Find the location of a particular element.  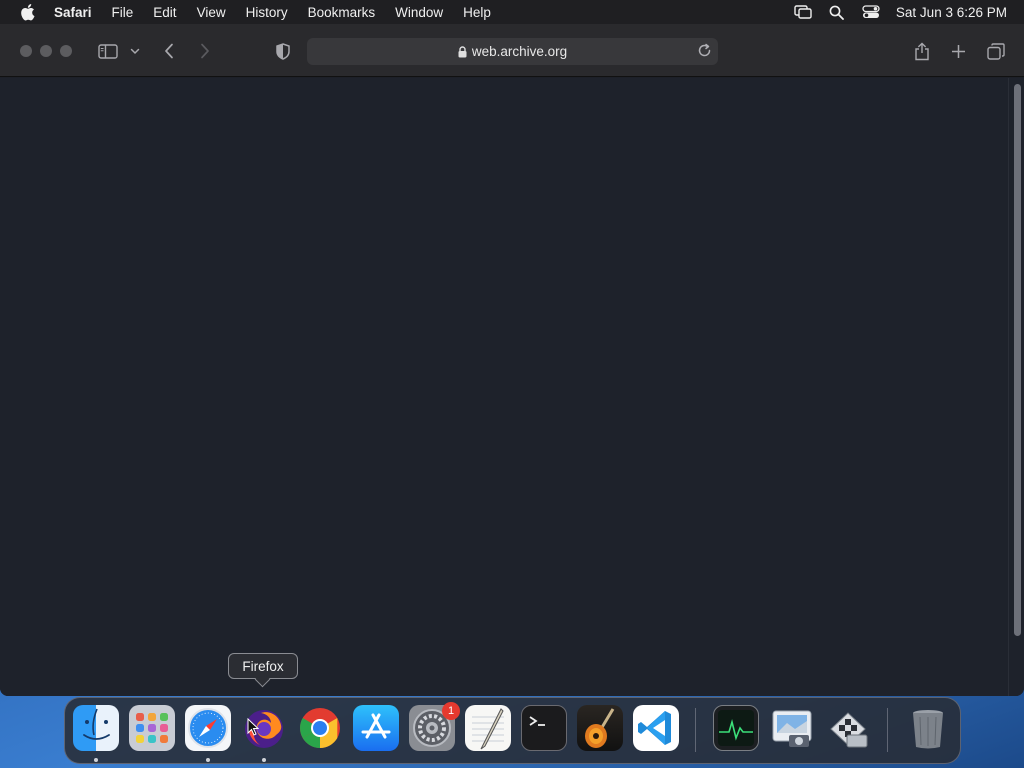

dock-separator is located at coordinates (695, 730).